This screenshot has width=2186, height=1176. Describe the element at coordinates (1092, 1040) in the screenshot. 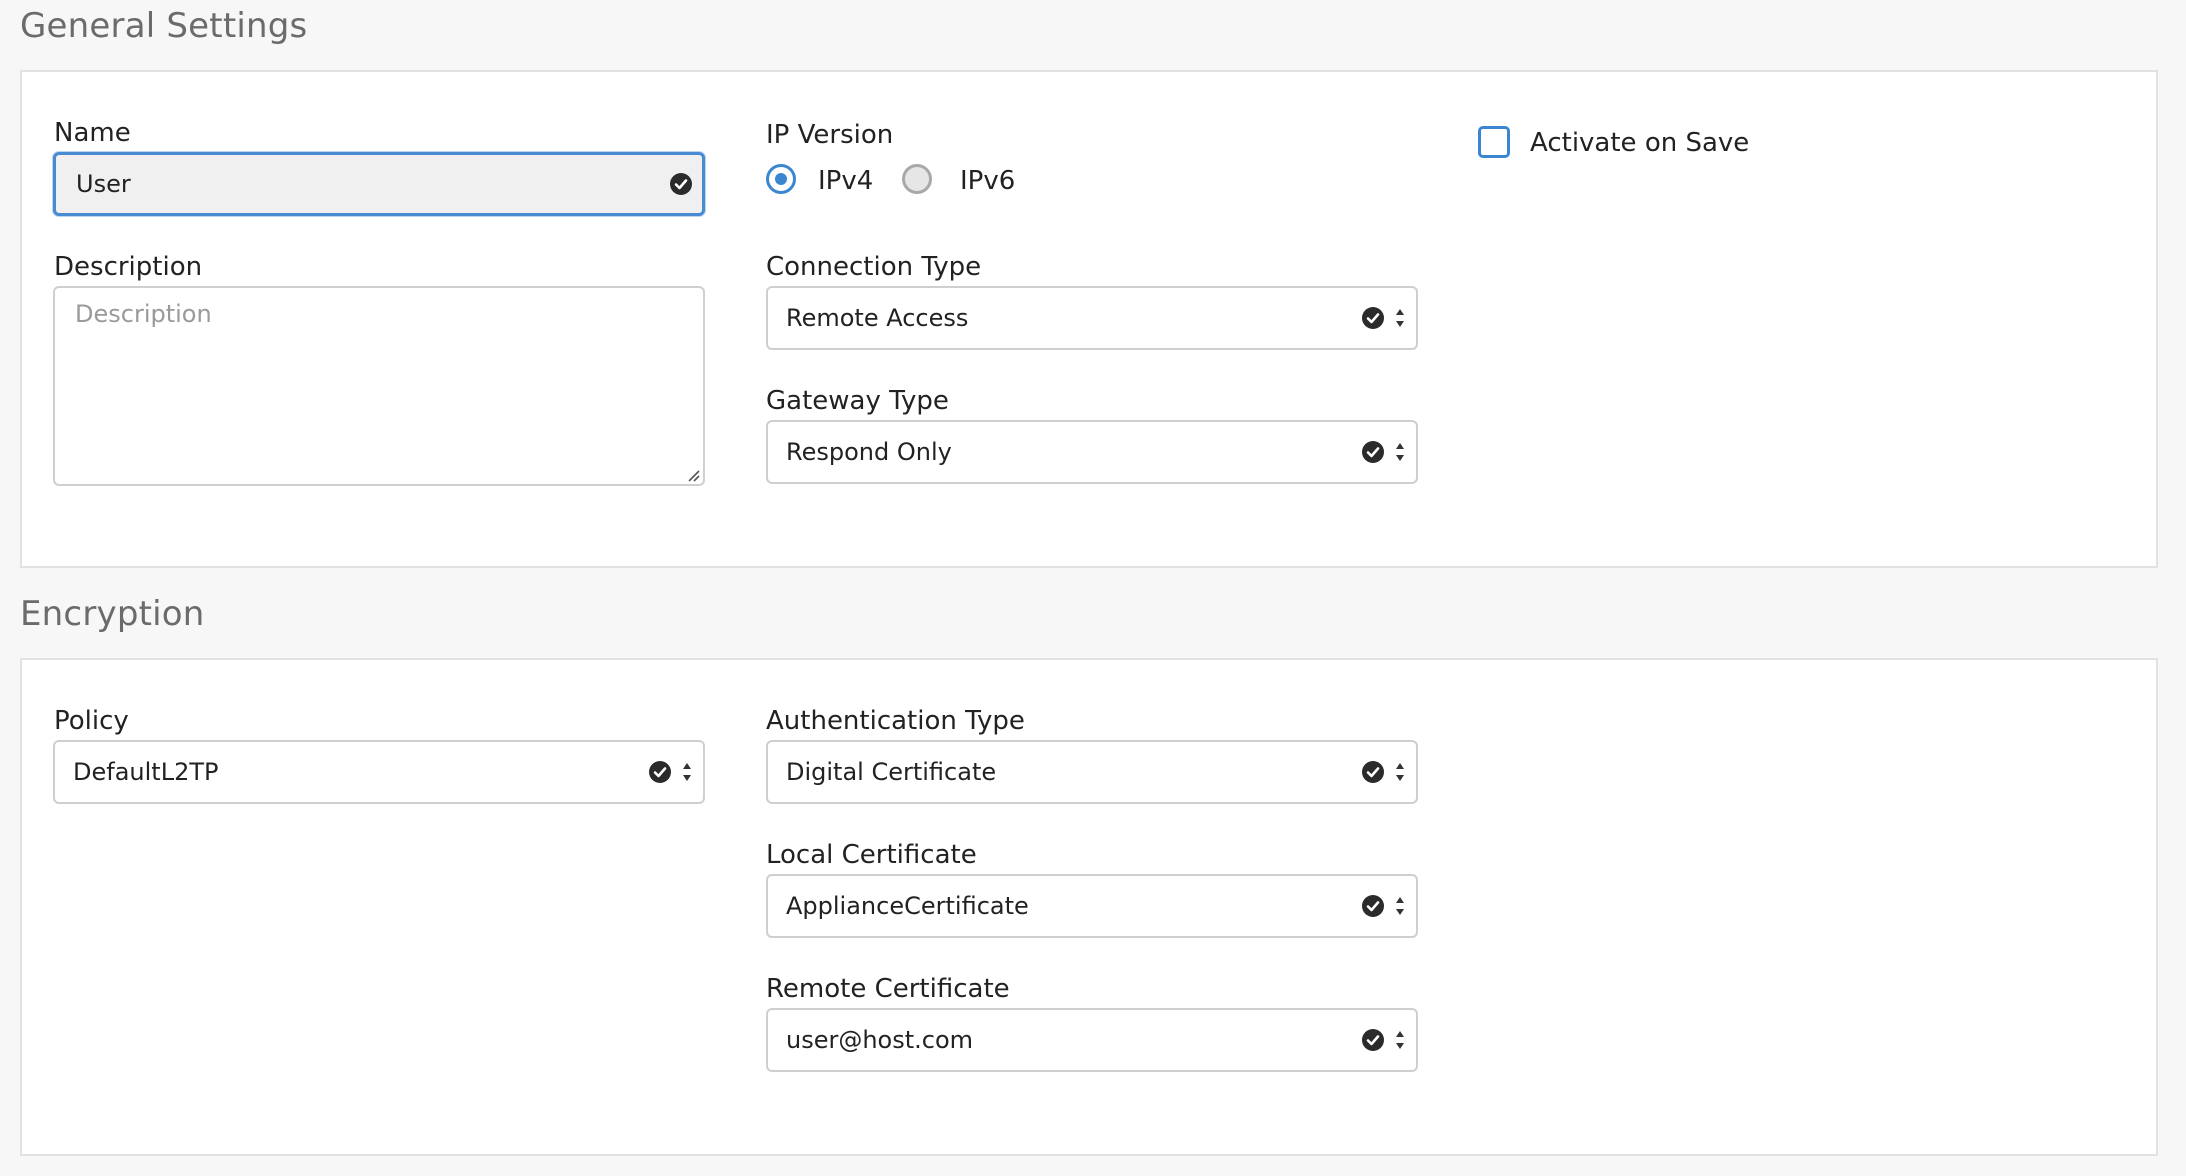

I see `remote-certificate-select: user@host.com` at that location.